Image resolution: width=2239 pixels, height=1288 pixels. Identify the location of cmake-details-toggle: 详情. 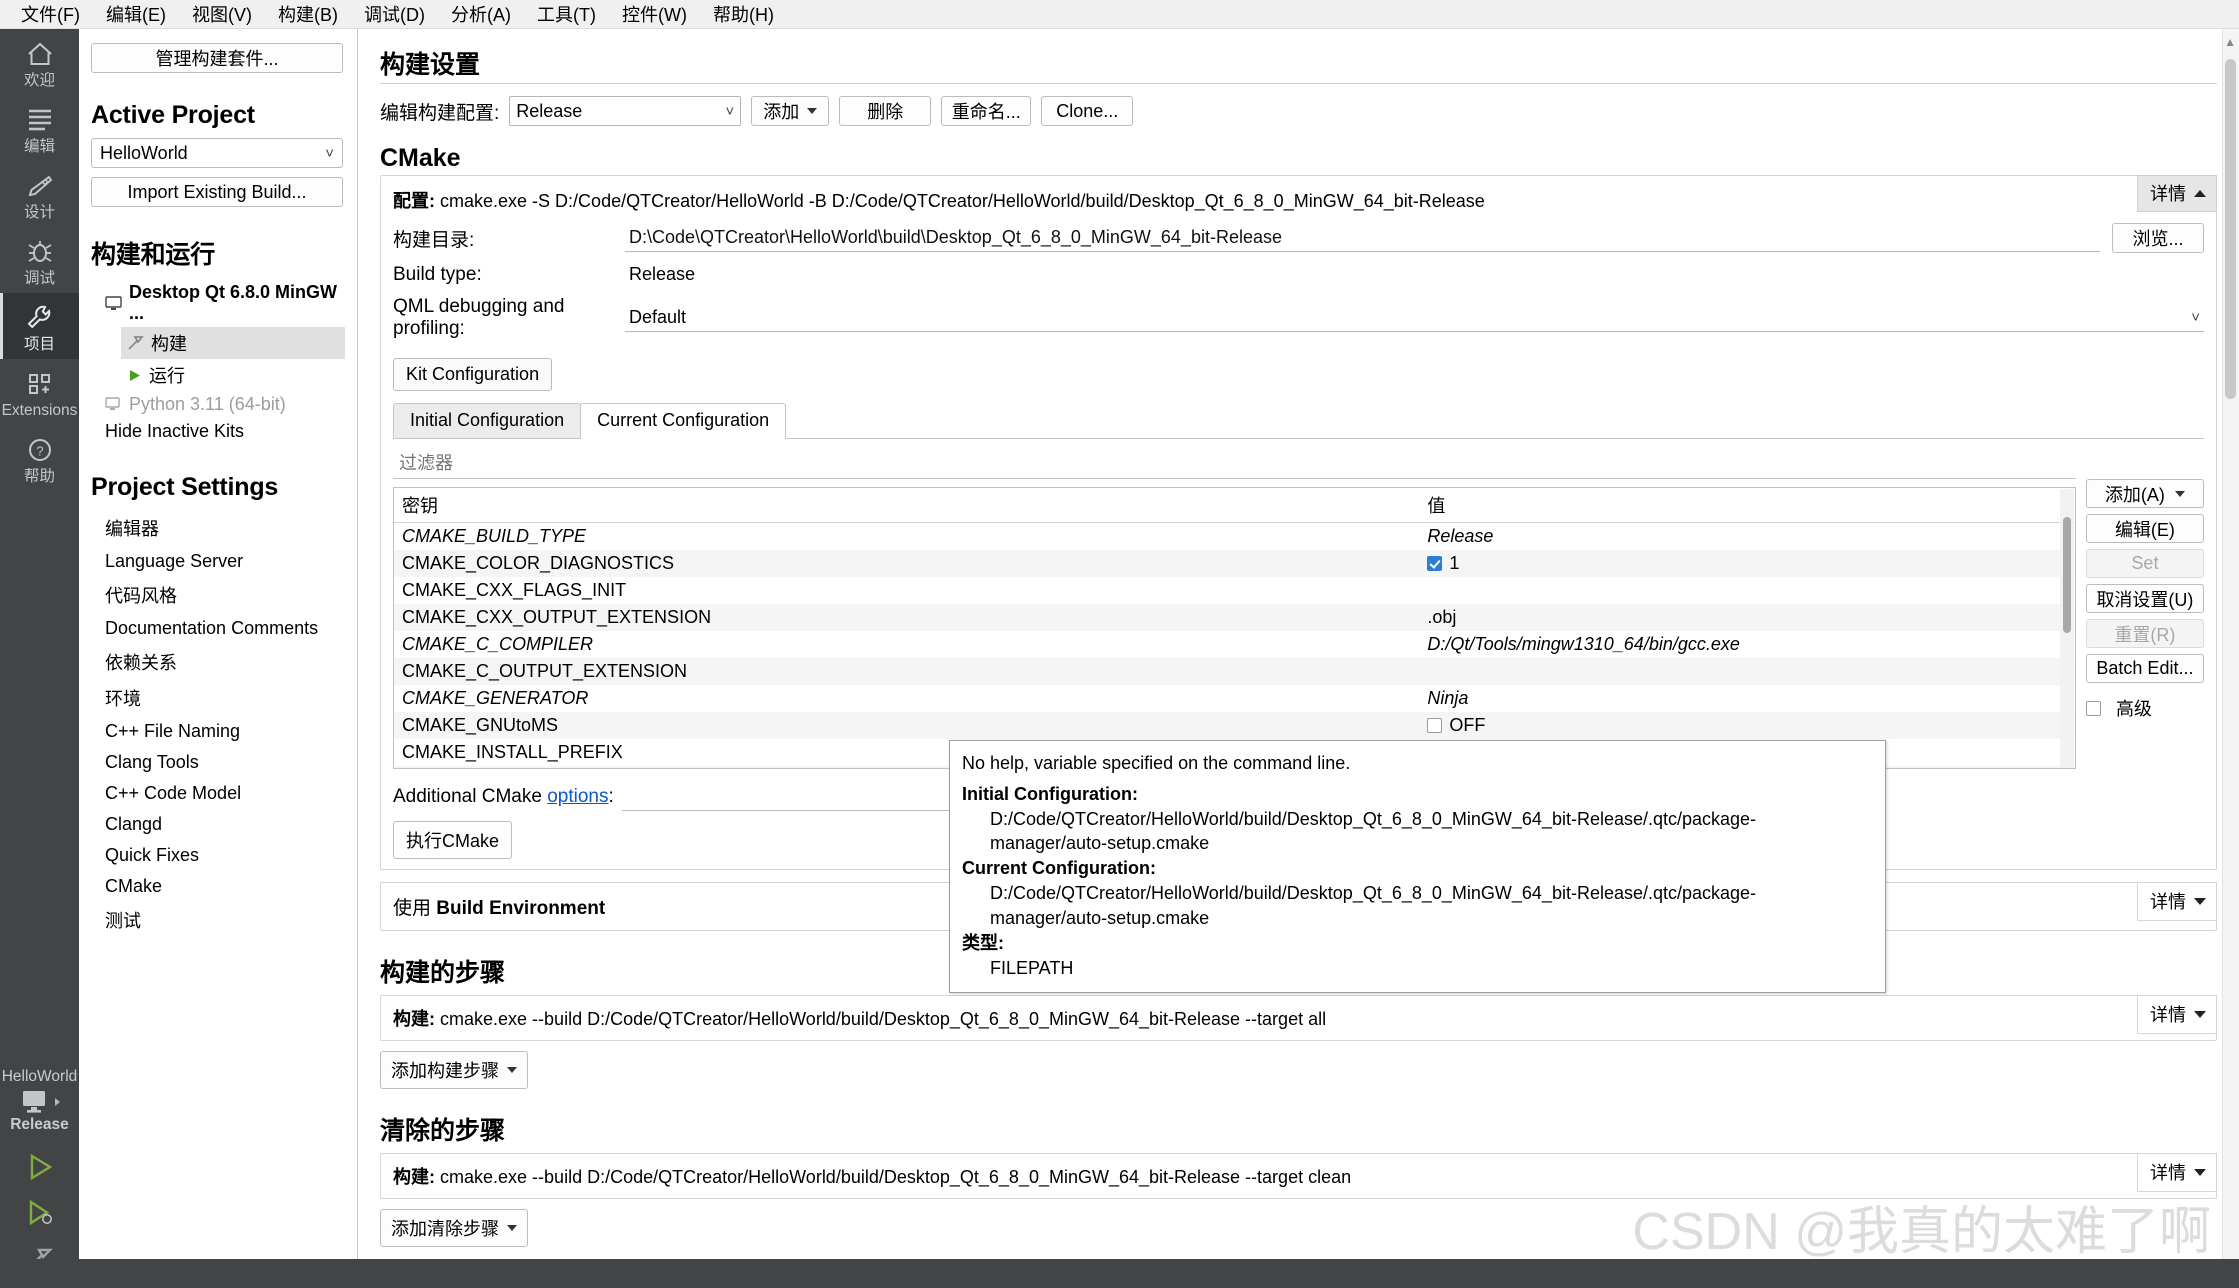
(2177, 193).